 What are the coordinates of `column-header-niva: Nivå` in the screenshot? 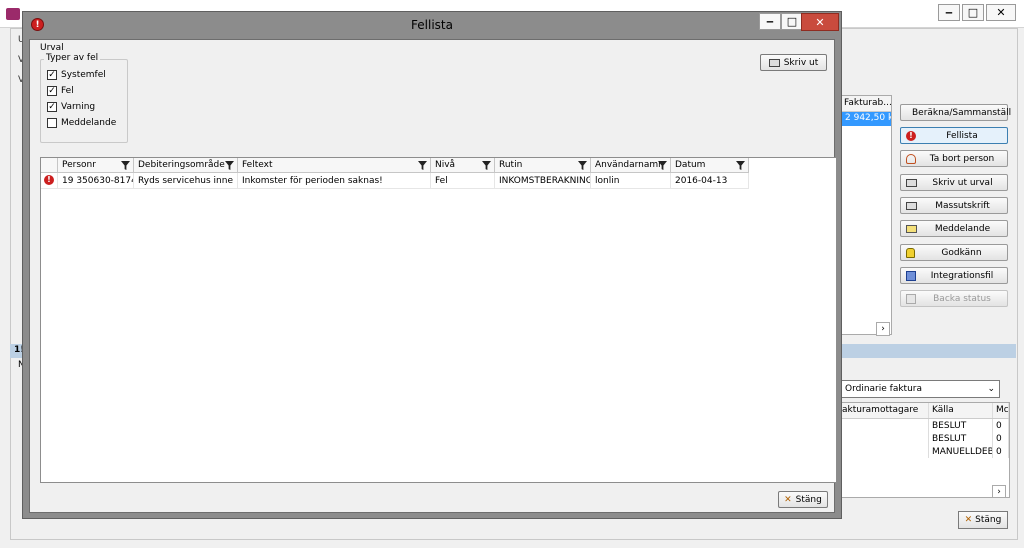 It's located at (463, 165).